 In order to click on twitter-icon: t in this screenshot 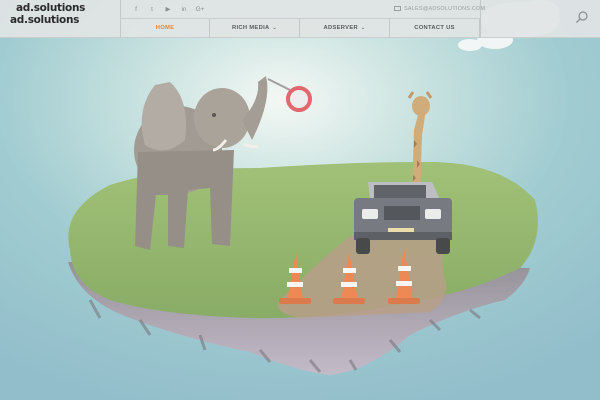, I will do `click(152, 9)`.